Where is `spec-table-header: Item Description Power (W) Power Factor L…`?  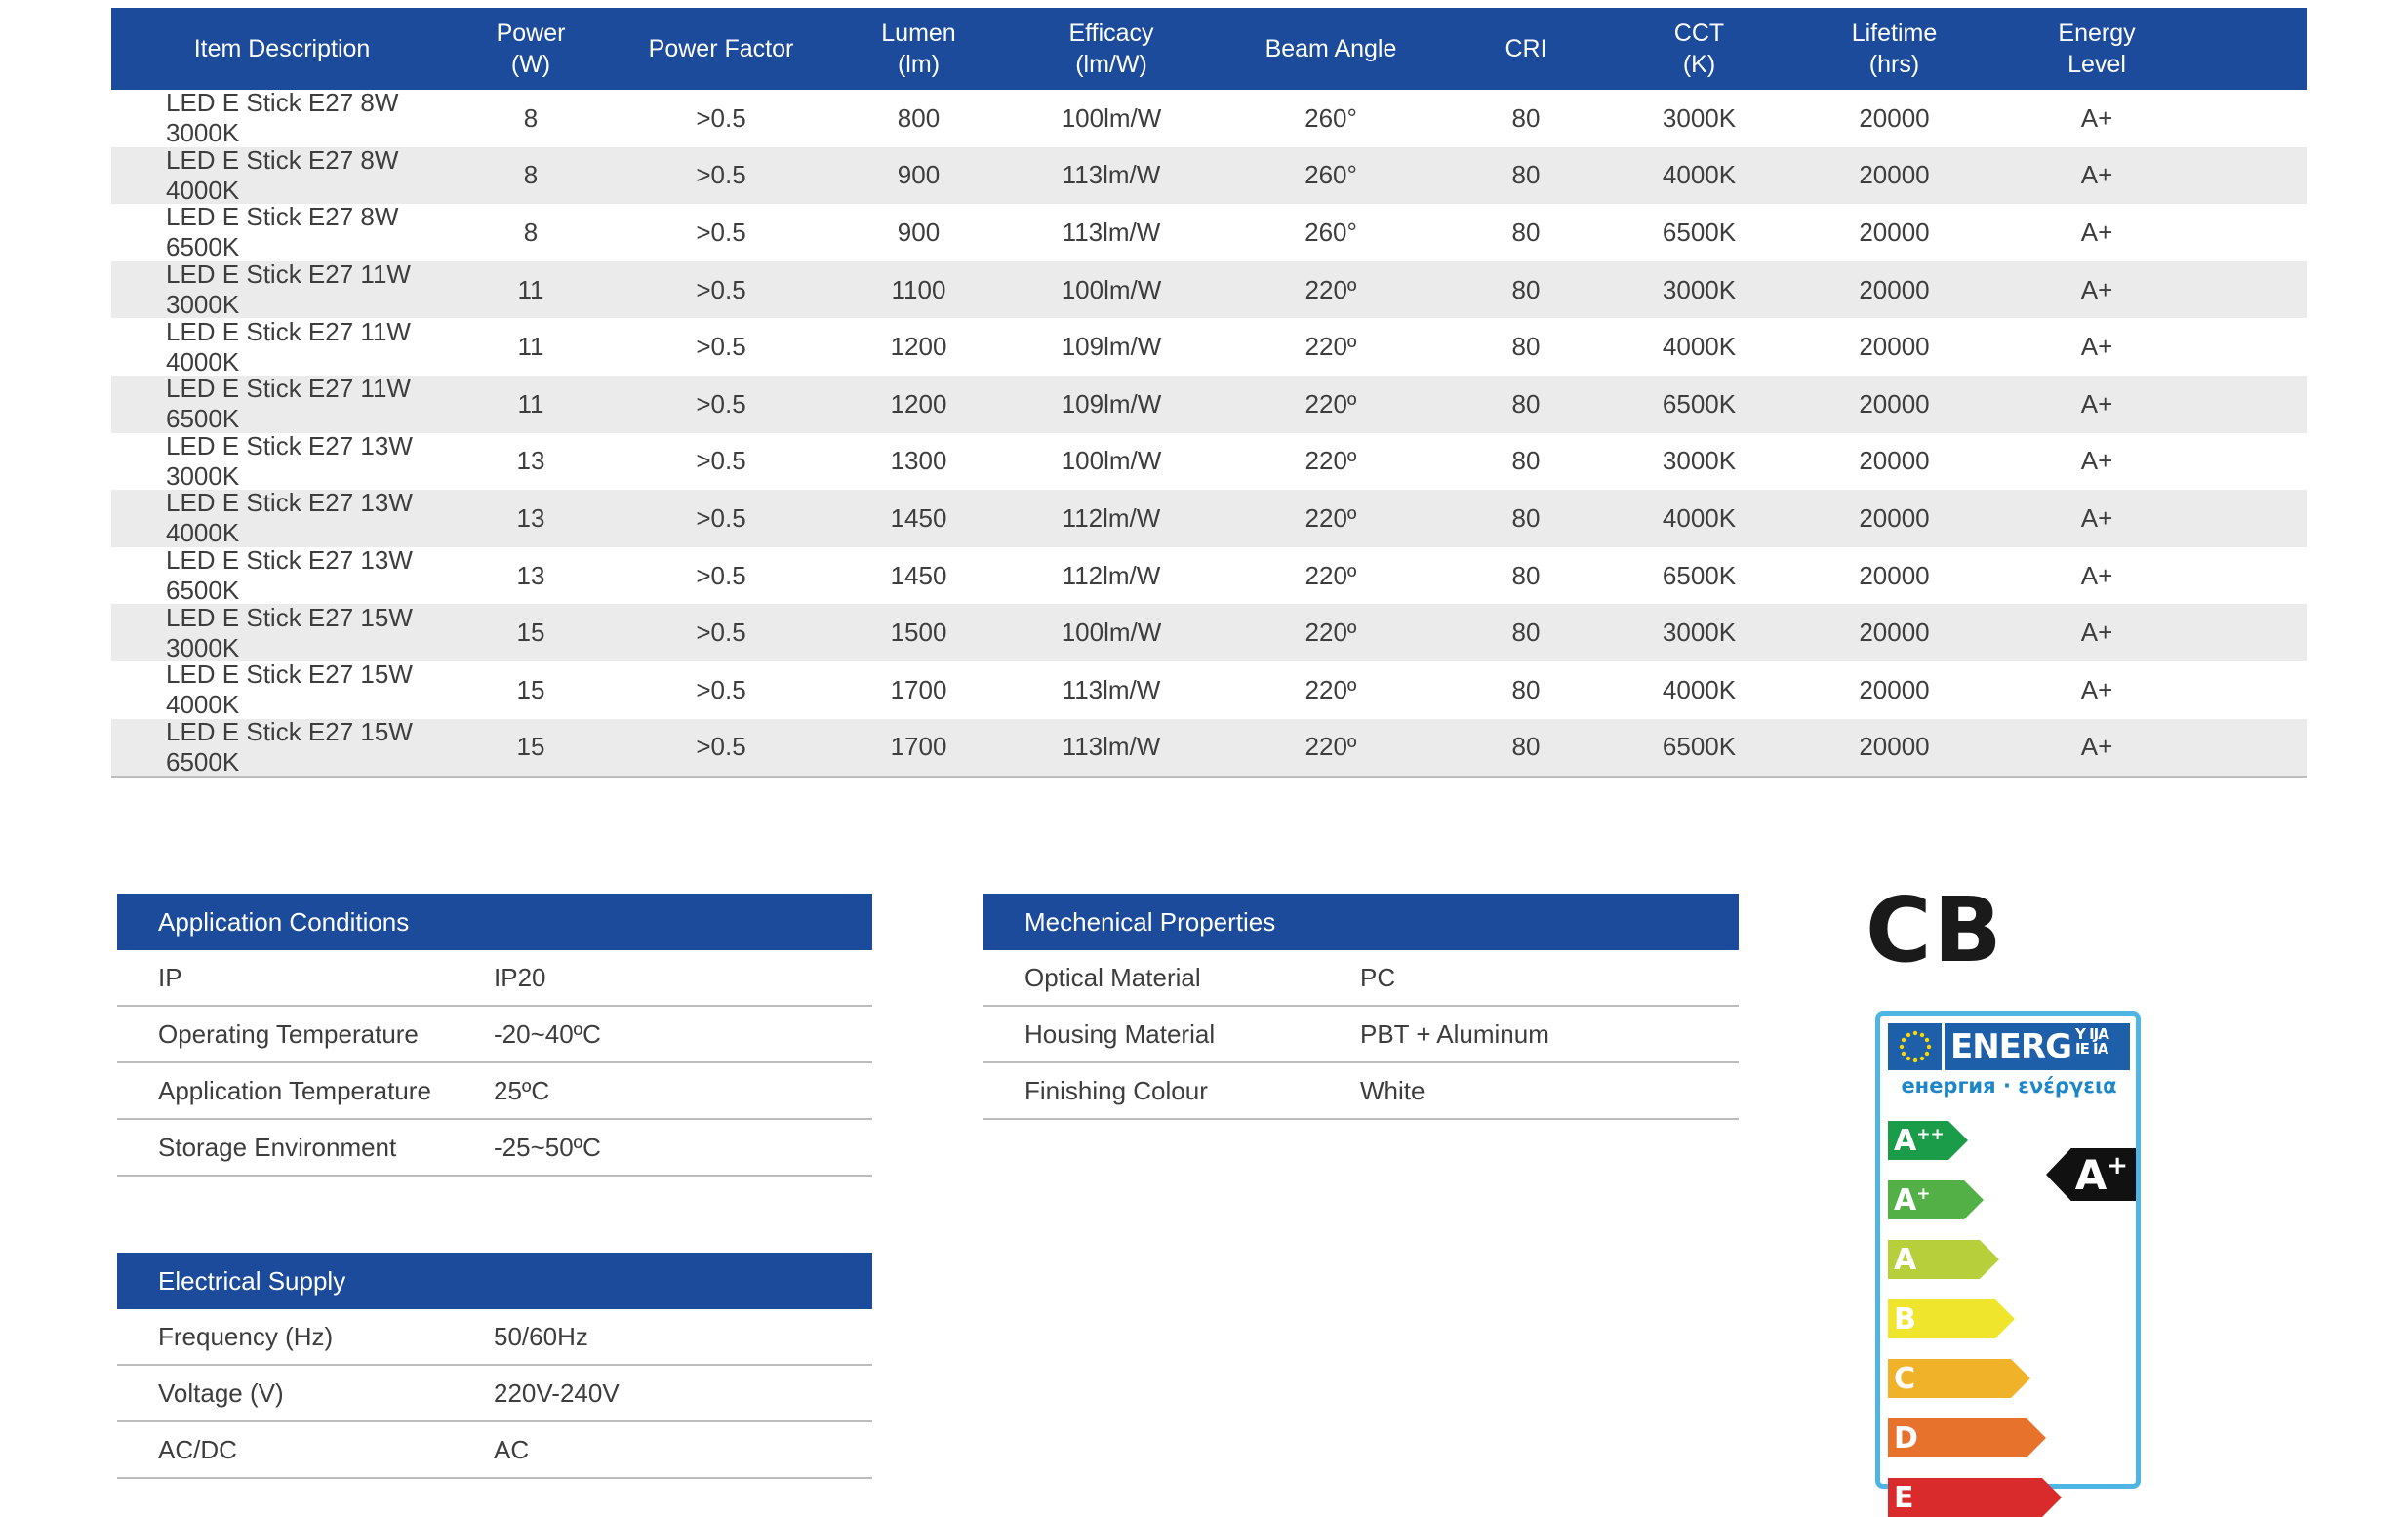
spec-table-header: Item Description Power (W) Power Factor L… is located at coordinates (1209, 49).